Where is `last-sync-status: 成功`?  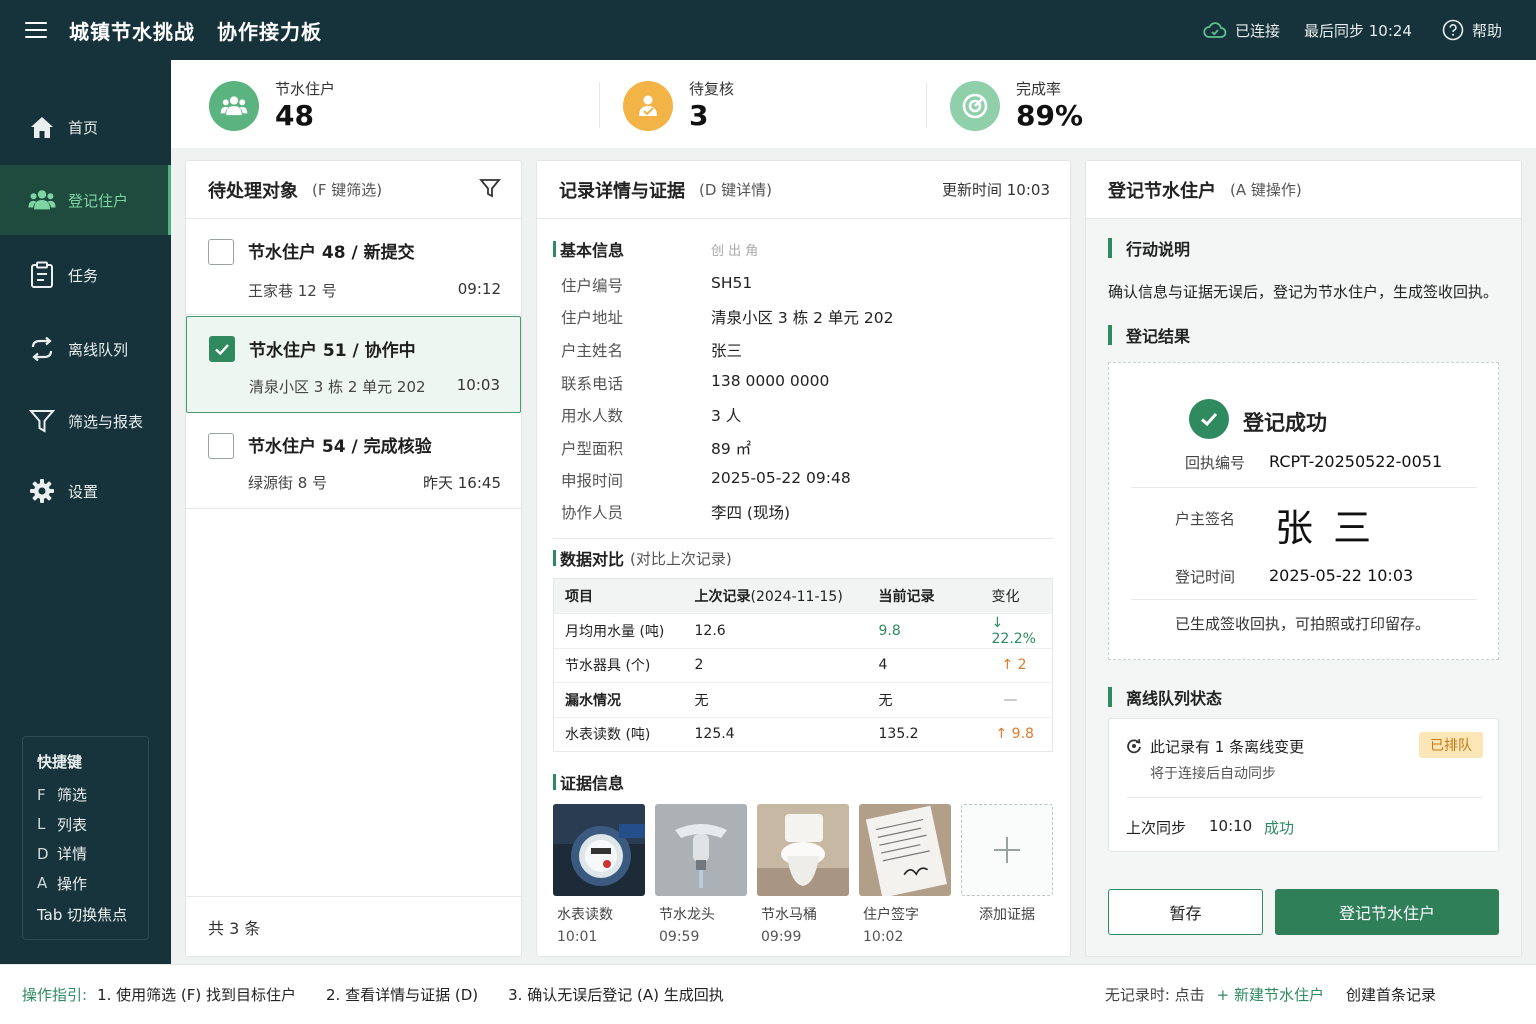 last-sync-status: 成功 is located at coordinates (1279, 828).